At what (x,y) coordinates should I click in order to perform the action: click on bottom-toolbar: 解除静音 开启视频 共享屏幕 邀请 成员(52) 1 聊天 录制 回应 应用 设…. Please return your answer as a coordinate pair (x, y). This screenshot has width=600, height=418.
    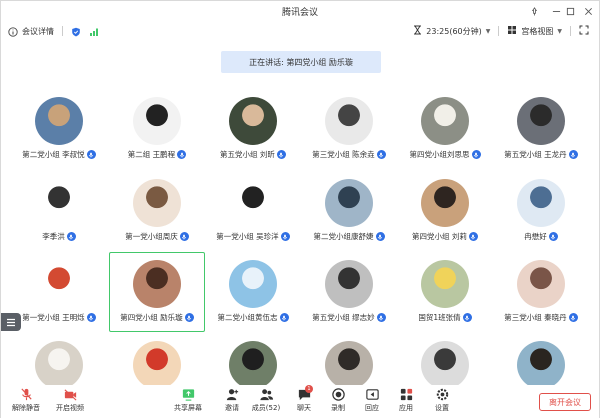
    Looking at the image, I should click on (300, 401).